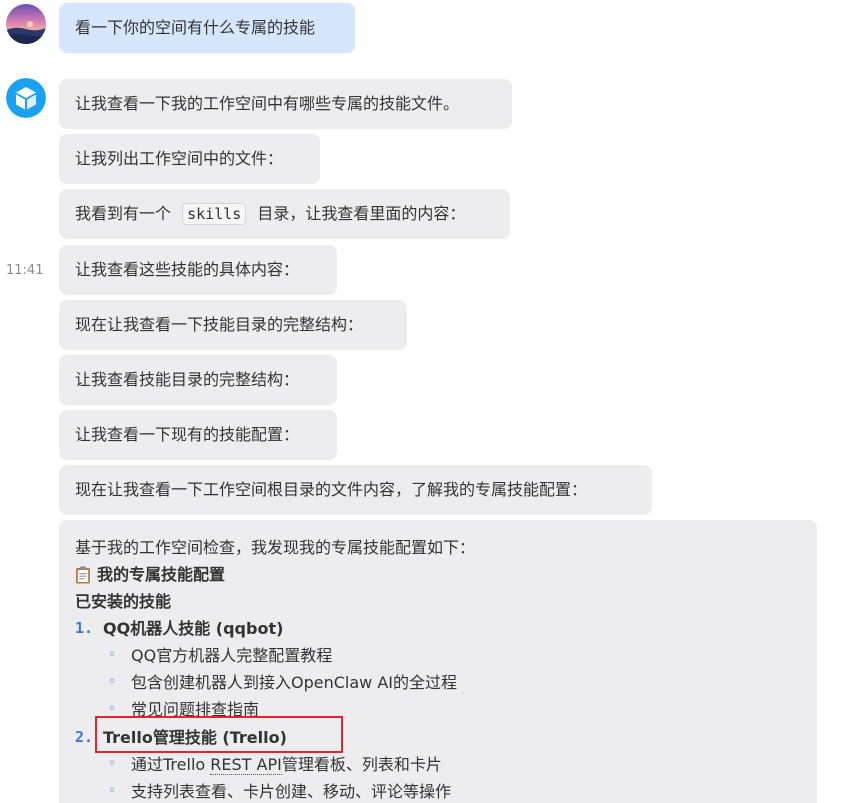  What do you see at coordinates (84, 737) in the screenshot?
I see `list-number: 2.` at bounding box center [84, 737].